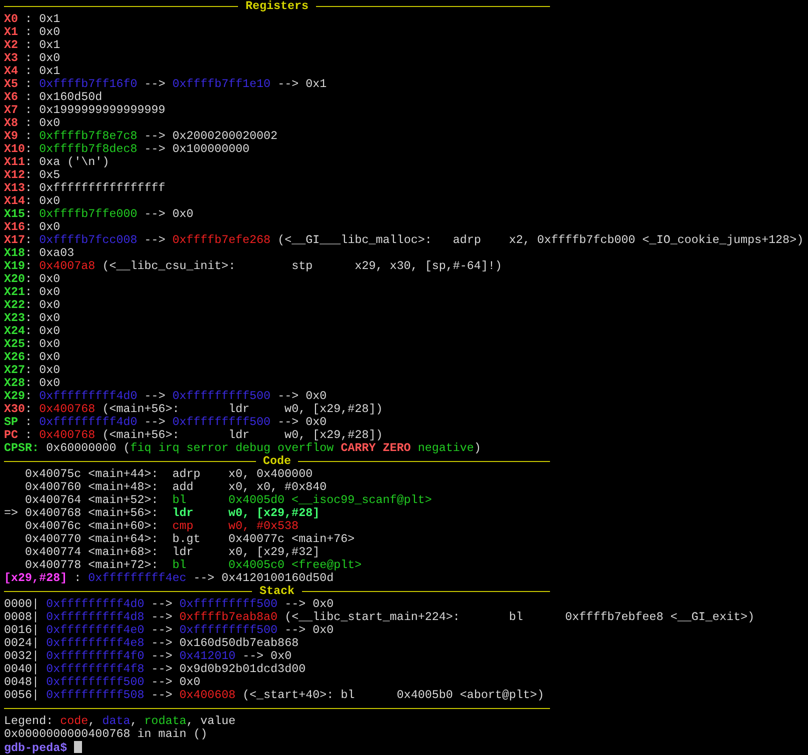 The image size is (808, 755). I want to click on terminal-line: X23: 0x0, so click(33, 318).